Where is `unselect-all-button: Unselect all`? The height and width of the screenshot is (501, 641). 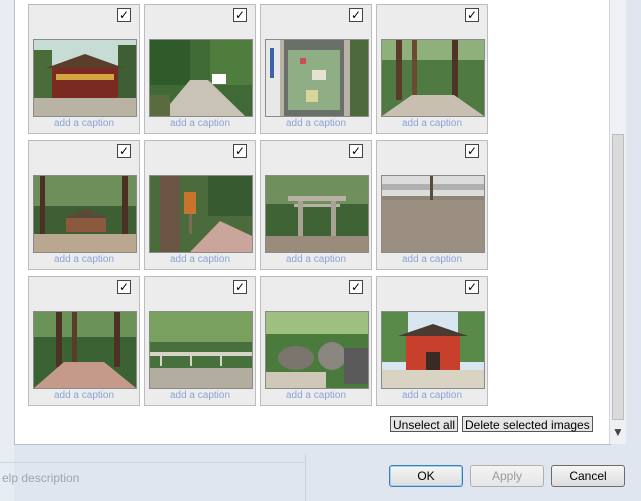
unselect-all-button: Unselect all is located at coordinates (424, 424).